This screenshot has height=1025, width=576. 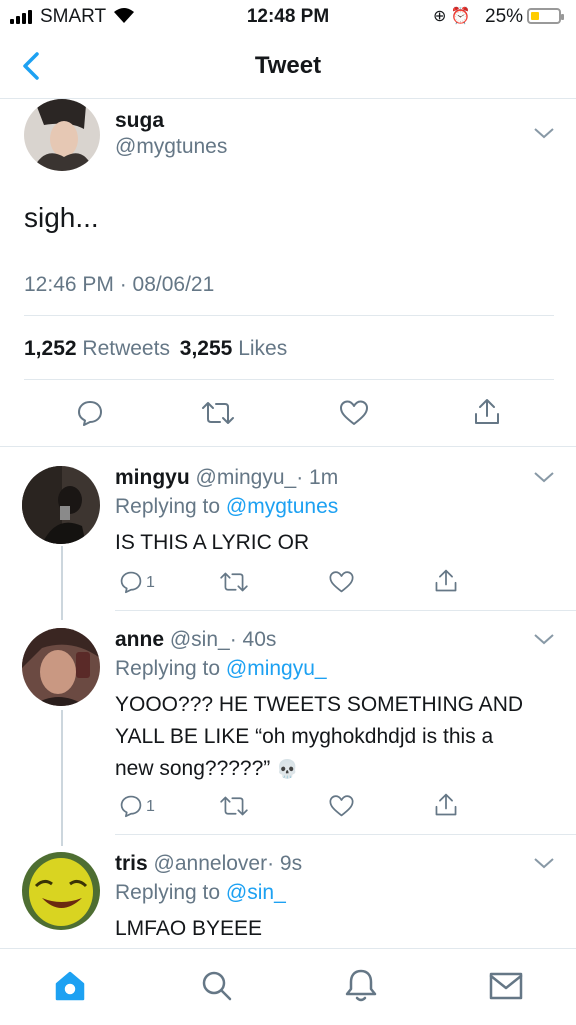 I want to click on tweet-author-name: suga, so click(x=139, y=121).